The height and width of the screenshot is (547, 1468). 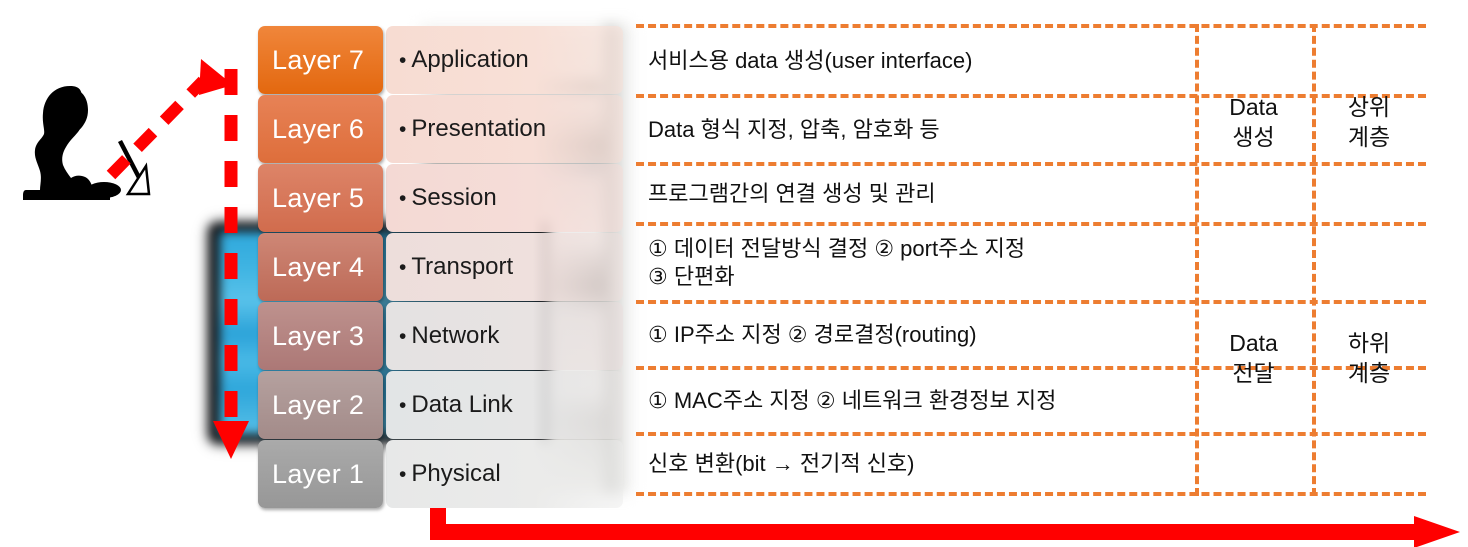 What do you see at coordinates (852, 400) in the screenshot?
I see `description-text: ① MAC주소 지정 ② 네트워크 환경정보 지정` at bounding box center [852, 400].